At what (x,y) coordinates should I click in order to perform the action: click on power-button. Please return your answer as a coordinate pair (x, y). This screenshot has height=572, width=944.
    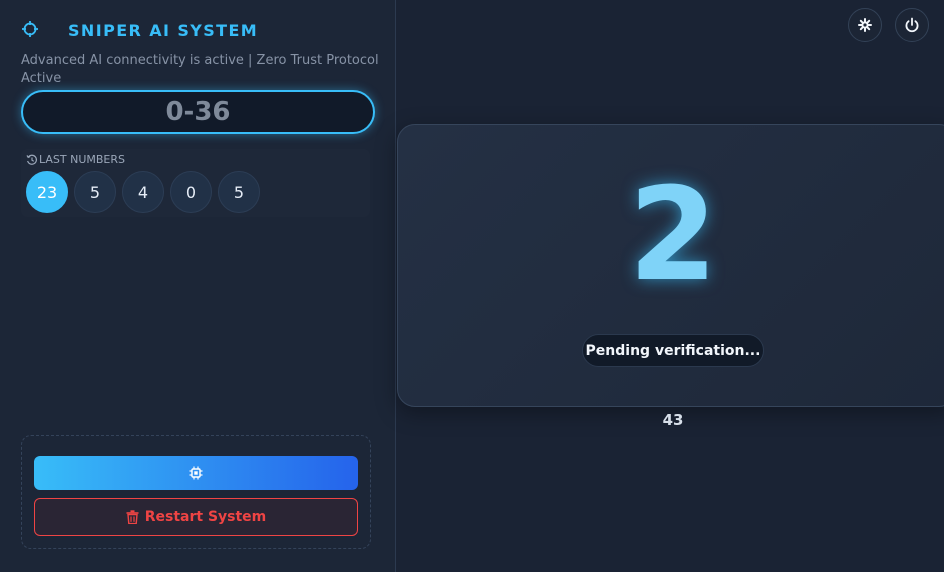
    Looking at the image, I should click on (912, 25).